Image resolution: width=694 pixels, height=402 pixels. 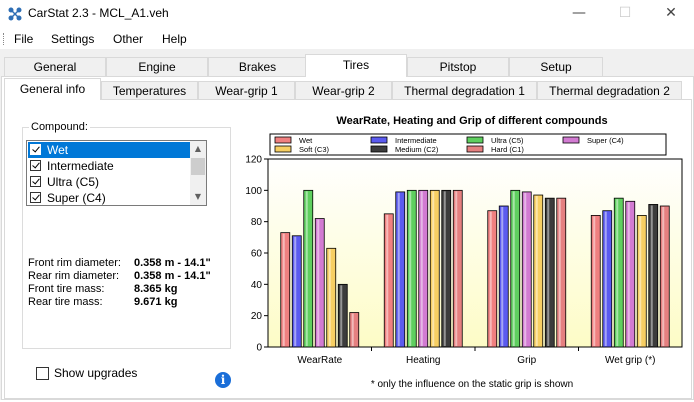 What do you see at coordinates (52, 89) in the screenshot?
I see `subtab-general-info: General info` at bounding box center [52, 89].